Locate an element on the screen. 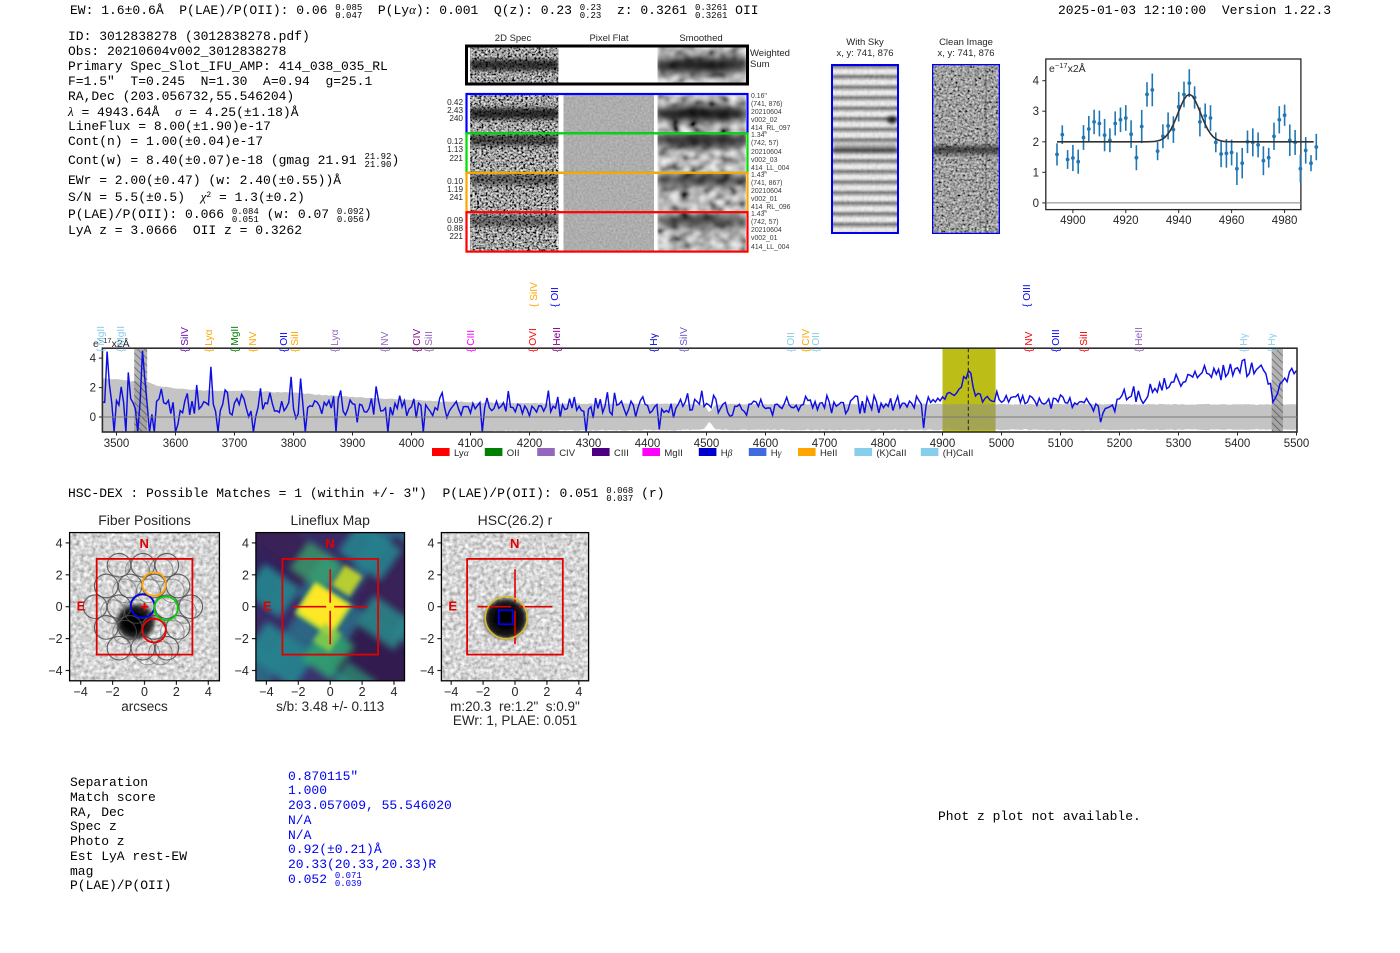 The image size is (1400, 953). svg-text: 4940 is located at coordinates (1179, 221).